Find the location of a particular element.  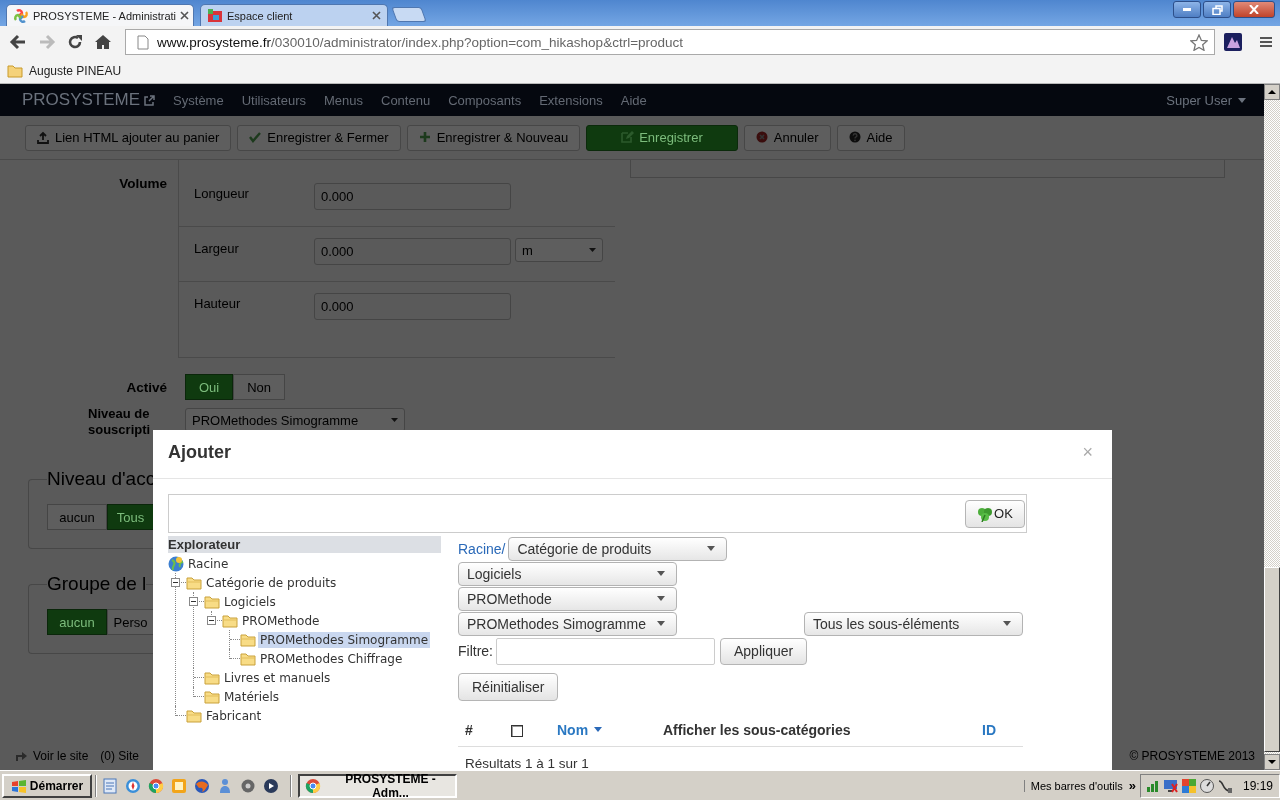

toolbar-button: Aide is located at coordinates (870, 137).